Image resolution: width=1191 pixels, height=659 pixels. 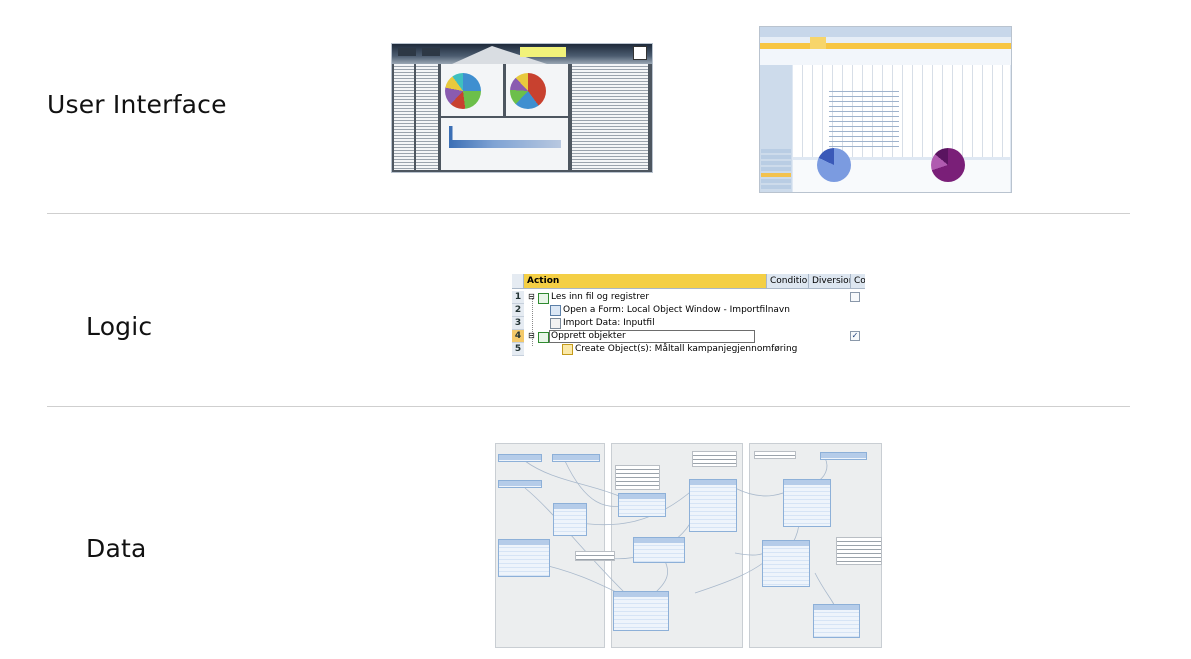 What do you see at coordinates (855, 297) in the screenshot?
I see `comment-checkbox` at bounding box center [855, 297].